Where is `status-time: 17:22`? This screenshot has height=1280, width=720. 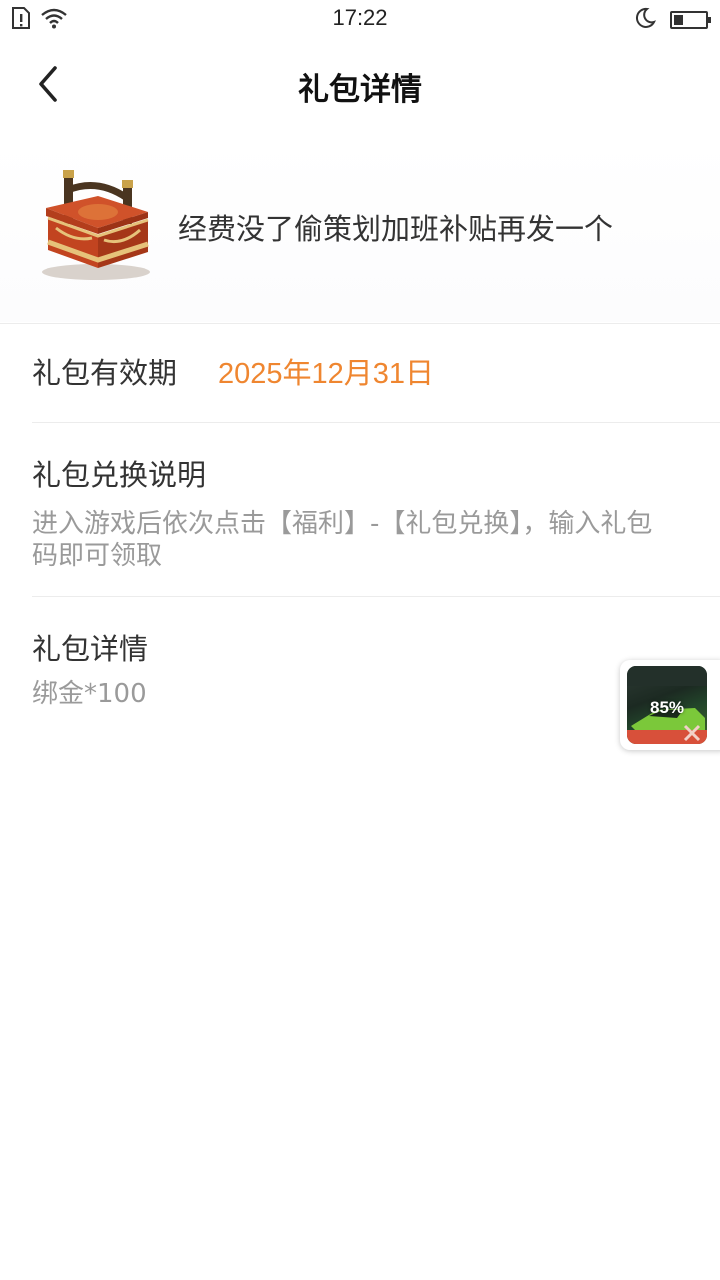
status-time: 17:22 is located at coordinates (360, 17).